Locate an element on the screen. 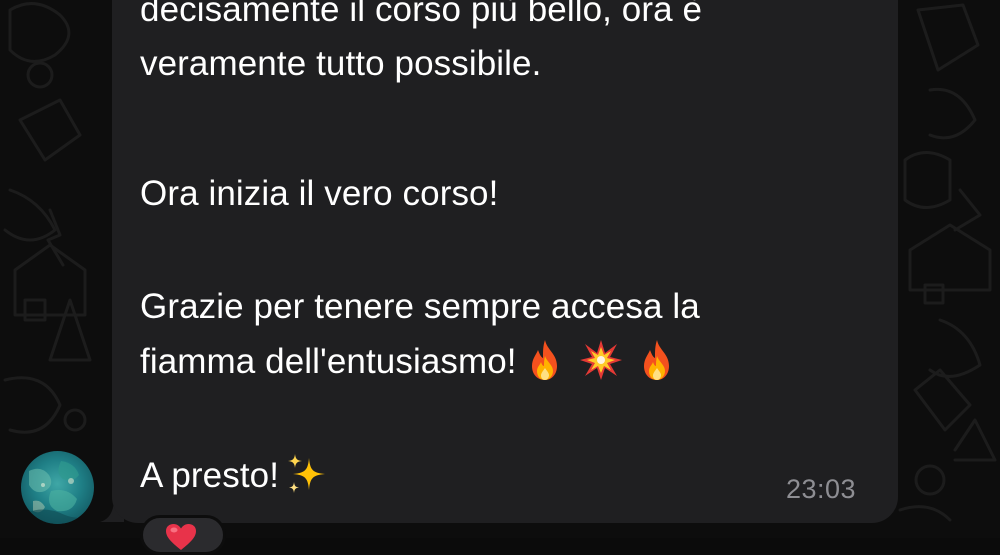 This screenshot has height=555, width=1000. red-heart-emoji-icon is located at coordinates (181, 537).